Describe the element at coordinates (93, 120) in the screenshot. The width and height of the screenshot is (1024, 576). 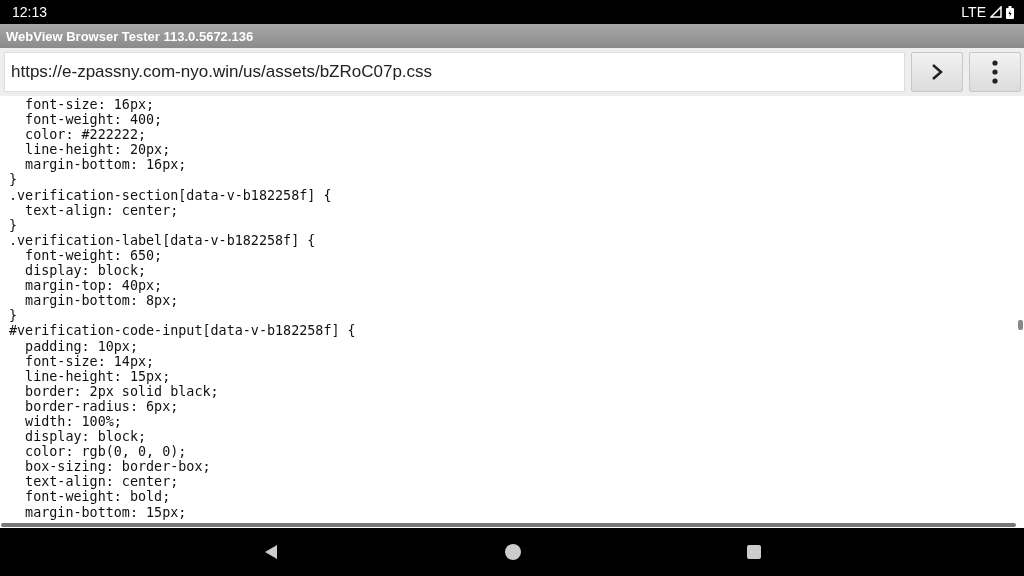
I see `code-line: font-weight: 400;` at that location.